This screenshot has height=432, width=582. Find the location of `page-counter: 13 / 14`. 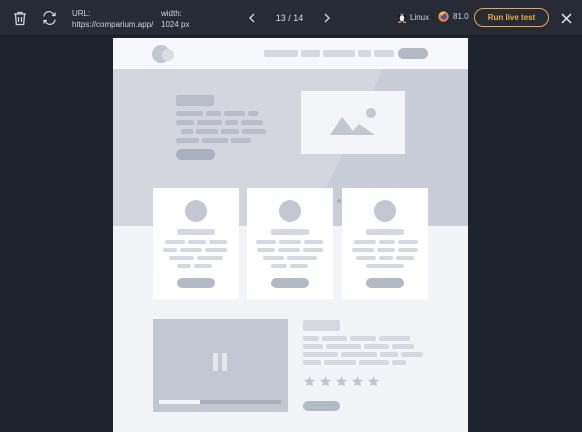

page-counter: 13 / 14 is located at coordinates (289, 18).